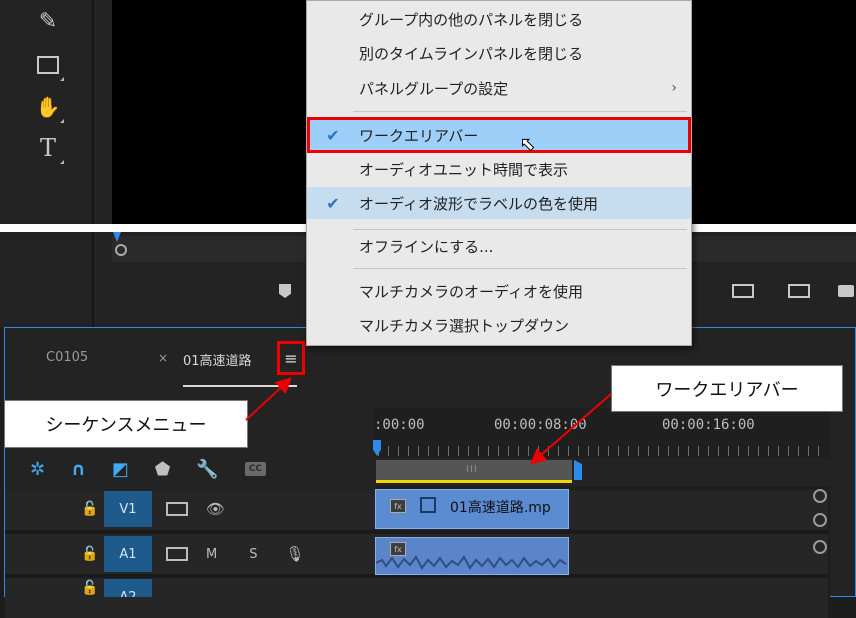  I want to click on rectangle-icon, so click(48, 65).